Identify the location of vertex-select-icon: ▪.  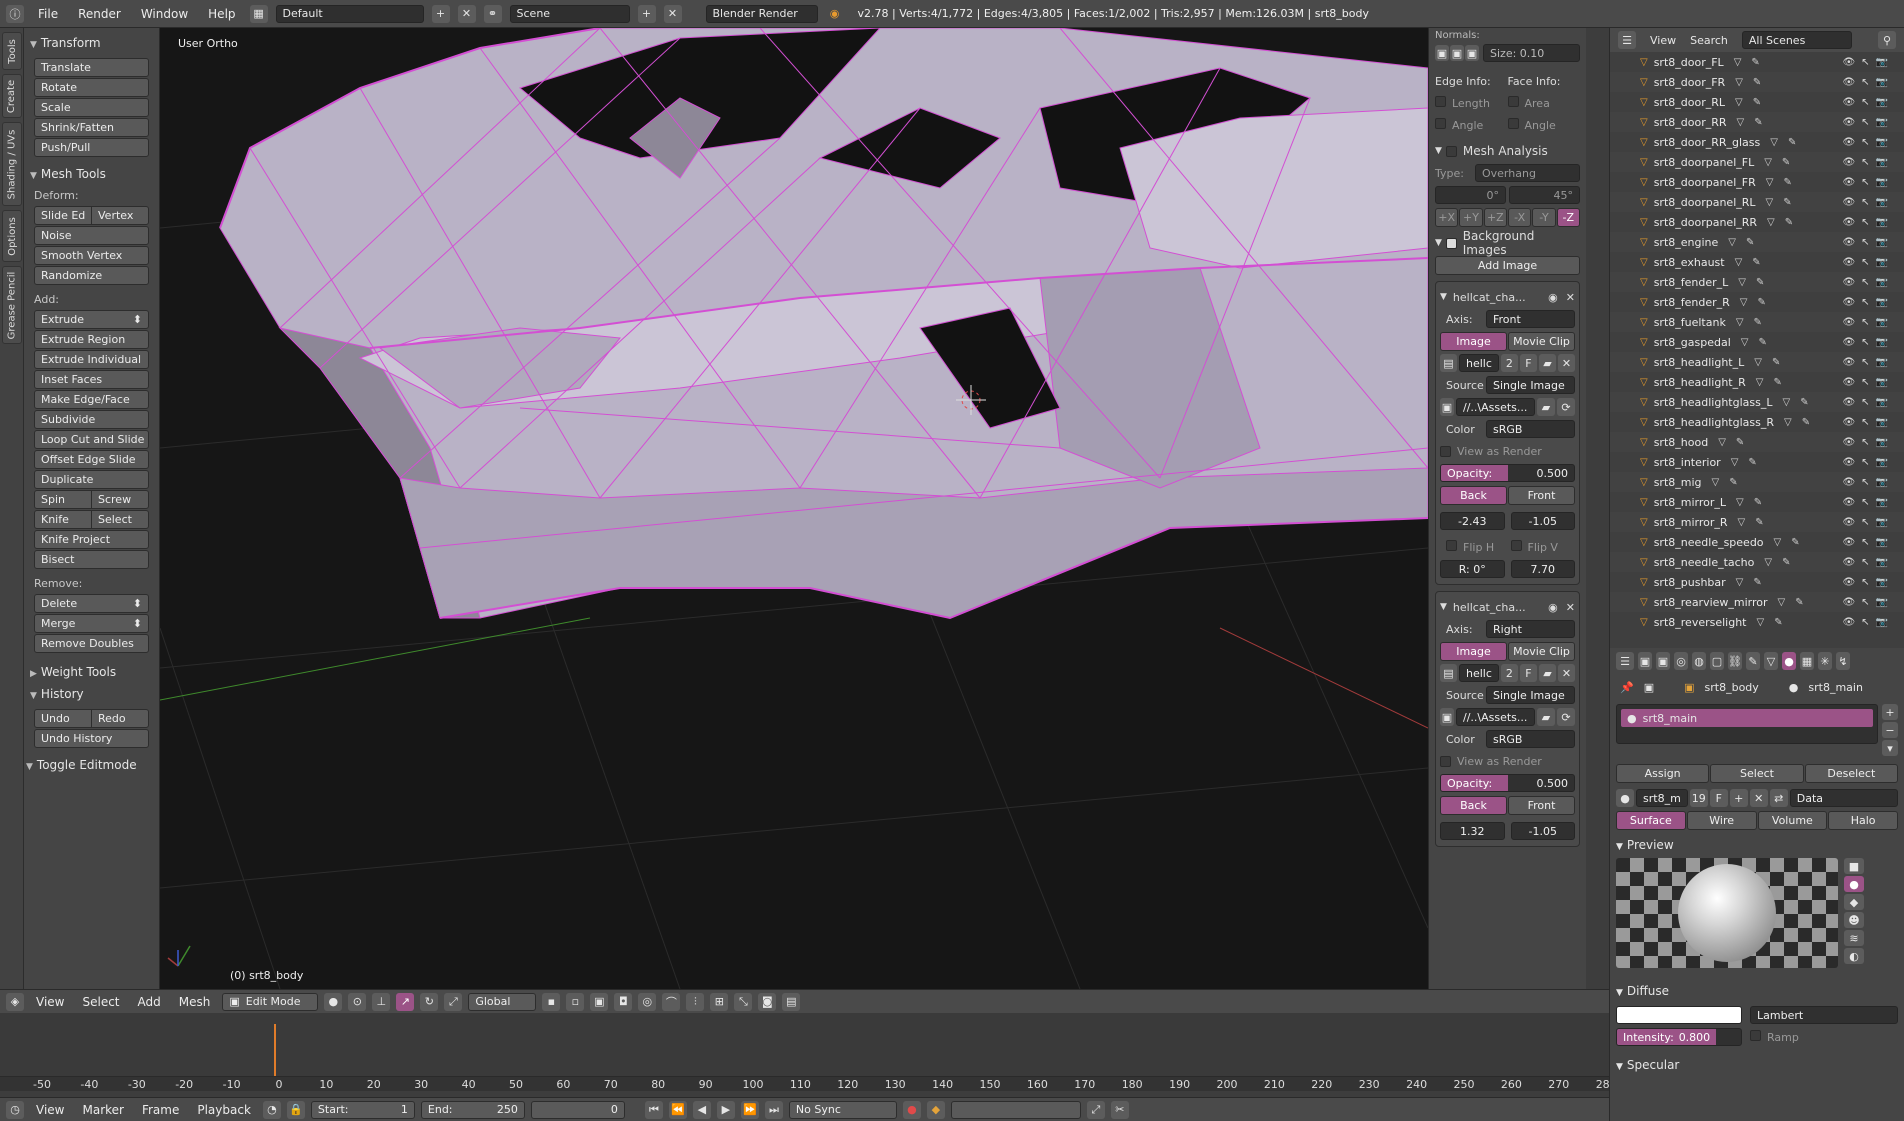
(551, 1001).